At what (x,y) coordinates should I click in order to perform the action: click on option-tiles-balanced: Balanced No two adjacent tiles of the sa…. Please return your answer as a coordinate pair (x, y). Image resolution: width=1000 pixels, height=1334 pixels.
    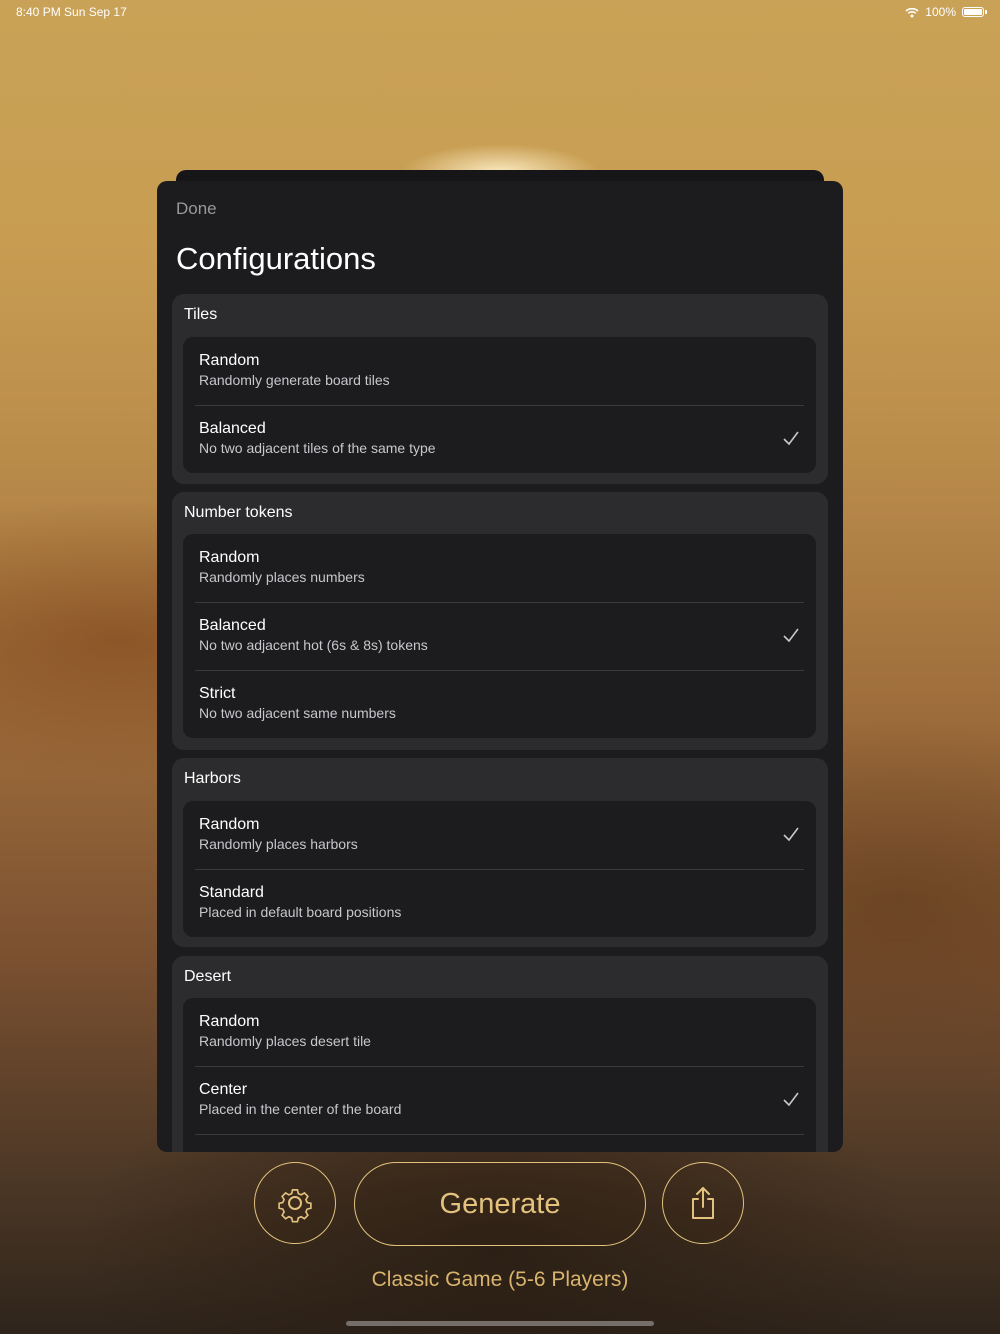
    Looking at the image, I should click on (499, 439).